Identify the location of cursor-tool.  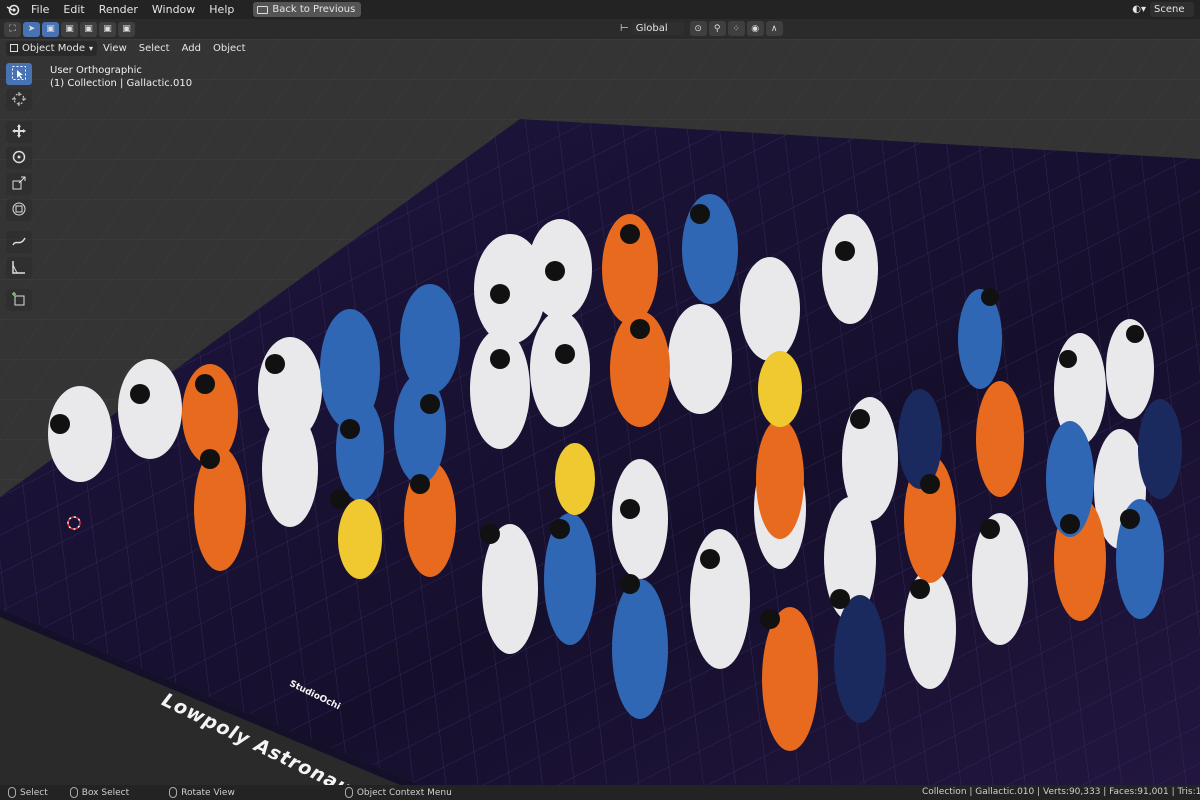
(19, 100).